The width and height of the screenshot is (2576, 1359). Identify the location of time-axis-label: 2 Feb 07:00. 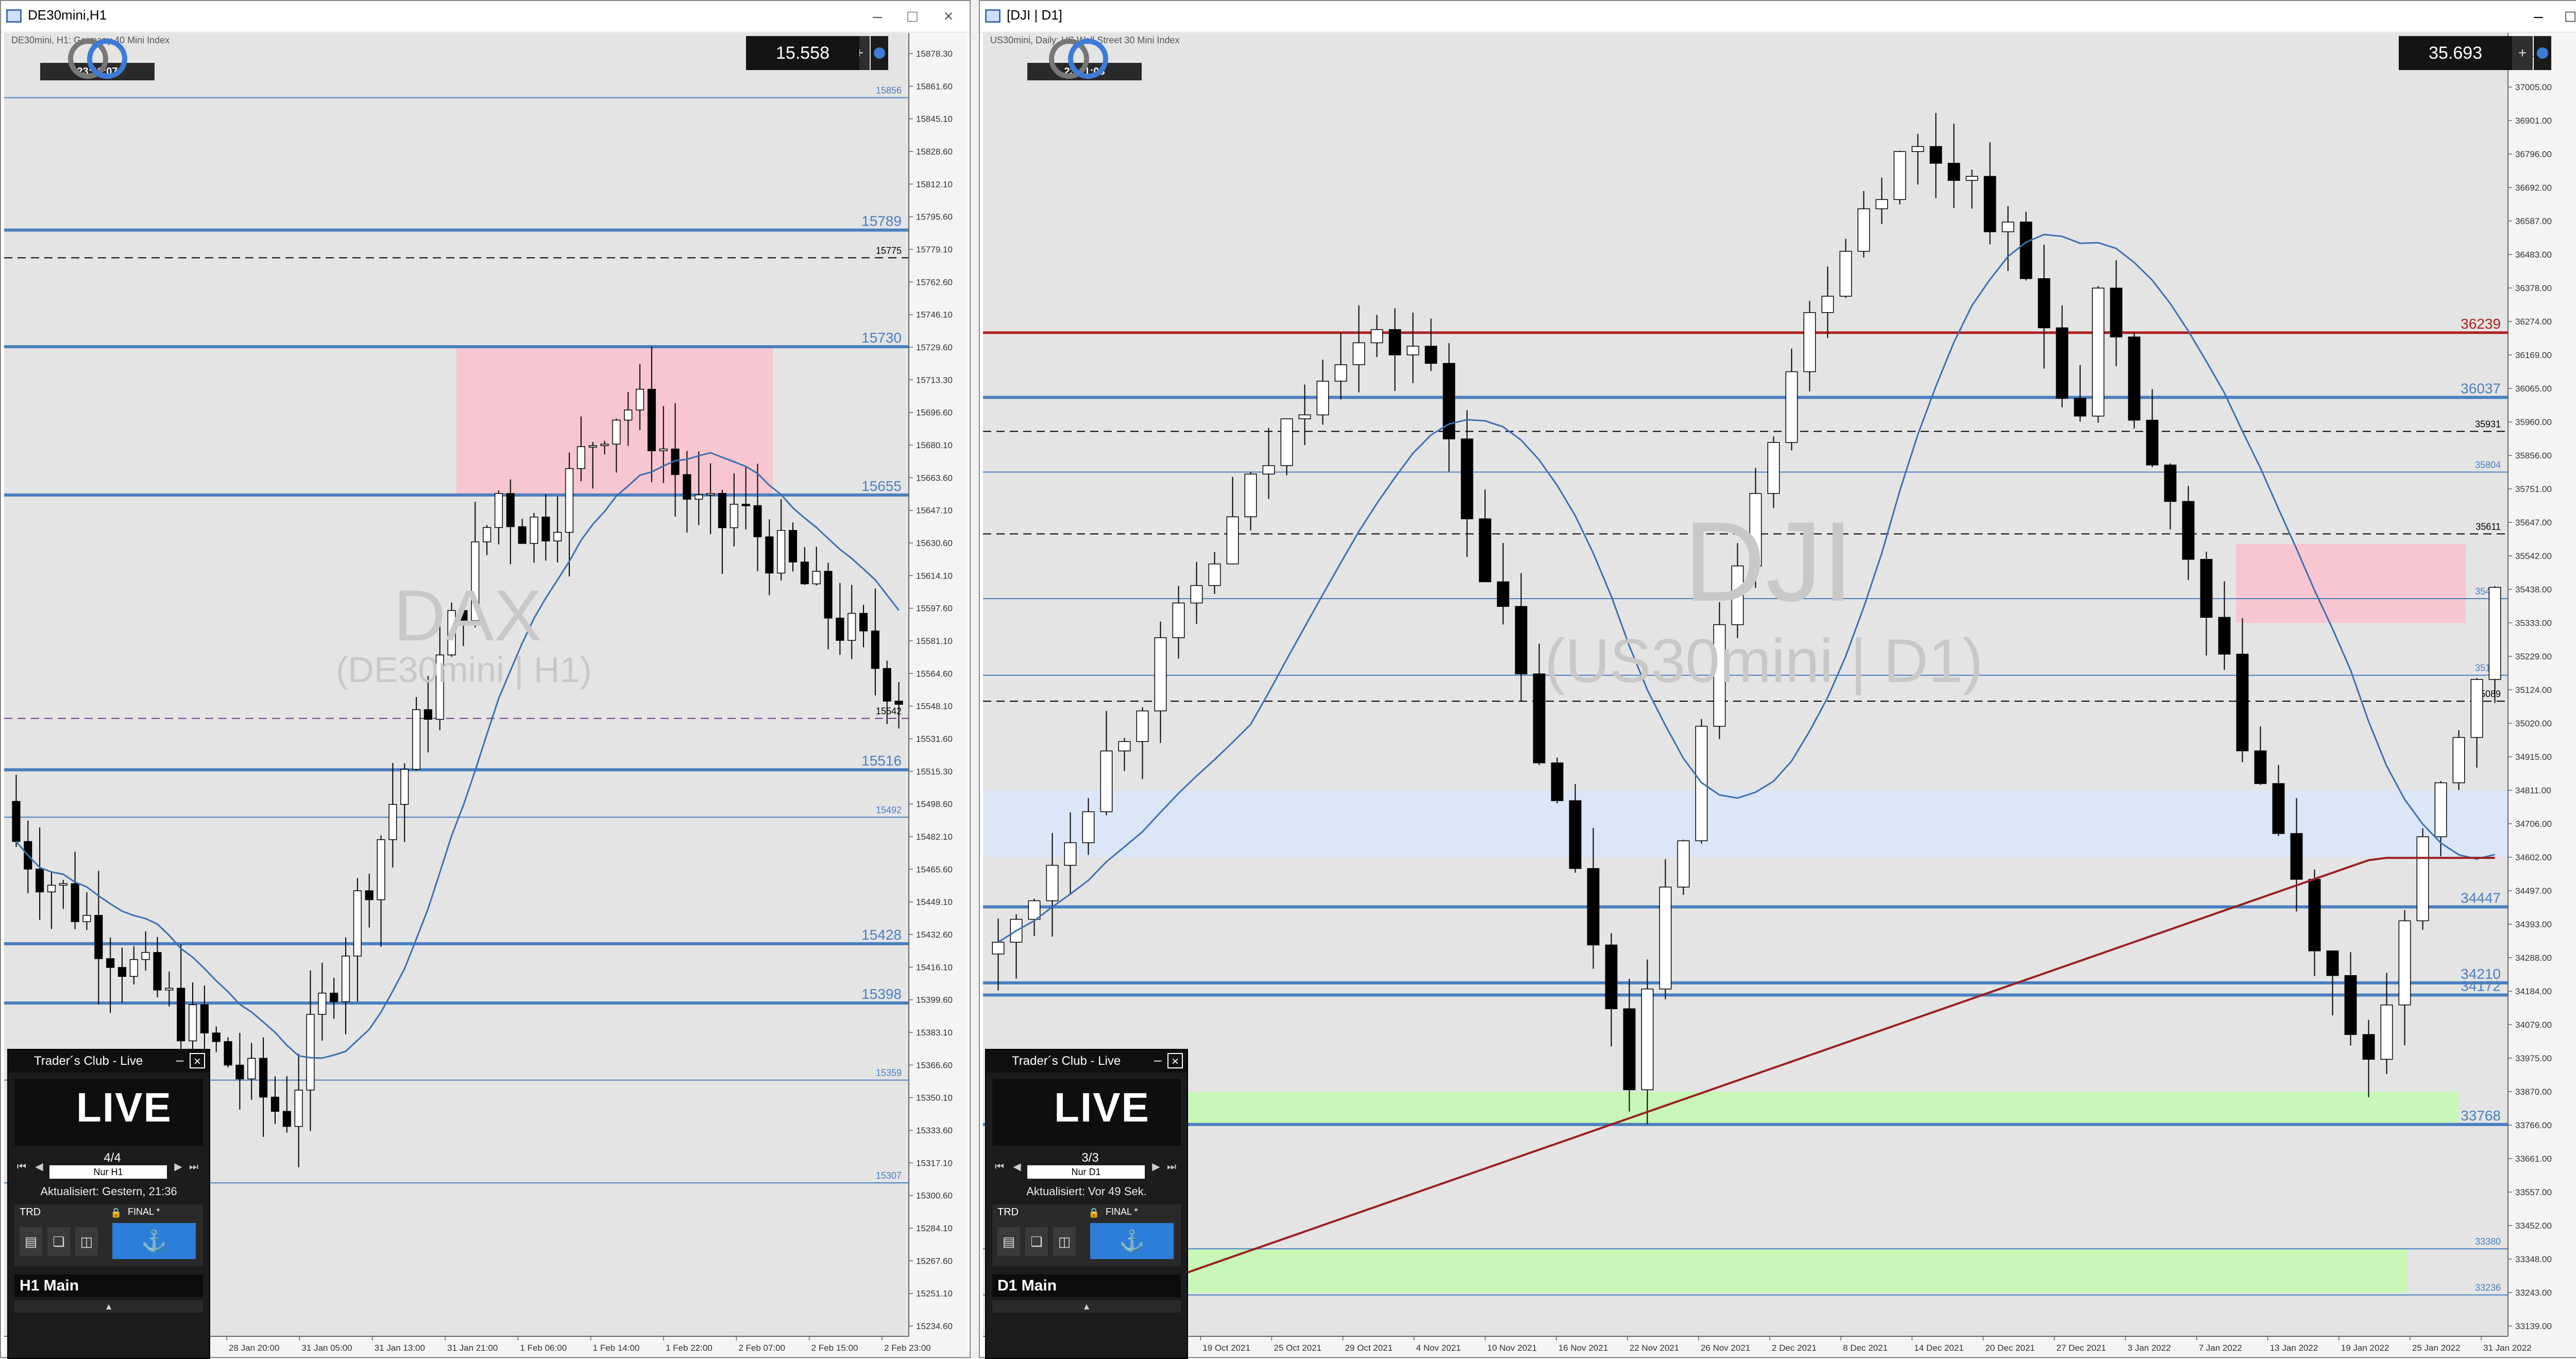
(761, 1348).